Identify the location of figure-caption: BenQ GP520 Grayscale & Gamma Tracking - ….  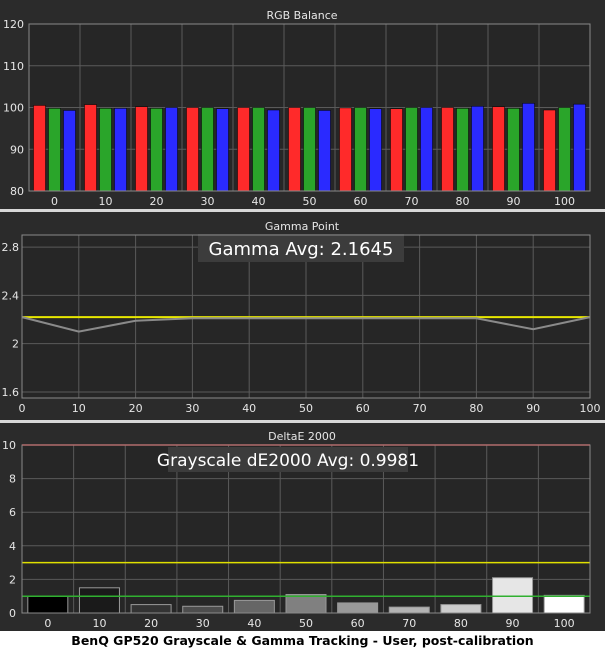
(302, 641).